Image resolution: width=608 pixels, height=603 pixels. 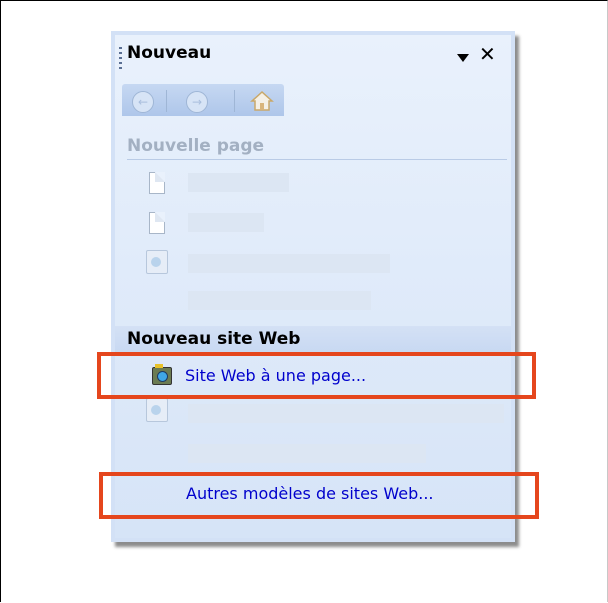 What do you see at coordinates (487, 54) in the screenshot?
I see `close-icon: ✕` at bounding box center [487, 54].